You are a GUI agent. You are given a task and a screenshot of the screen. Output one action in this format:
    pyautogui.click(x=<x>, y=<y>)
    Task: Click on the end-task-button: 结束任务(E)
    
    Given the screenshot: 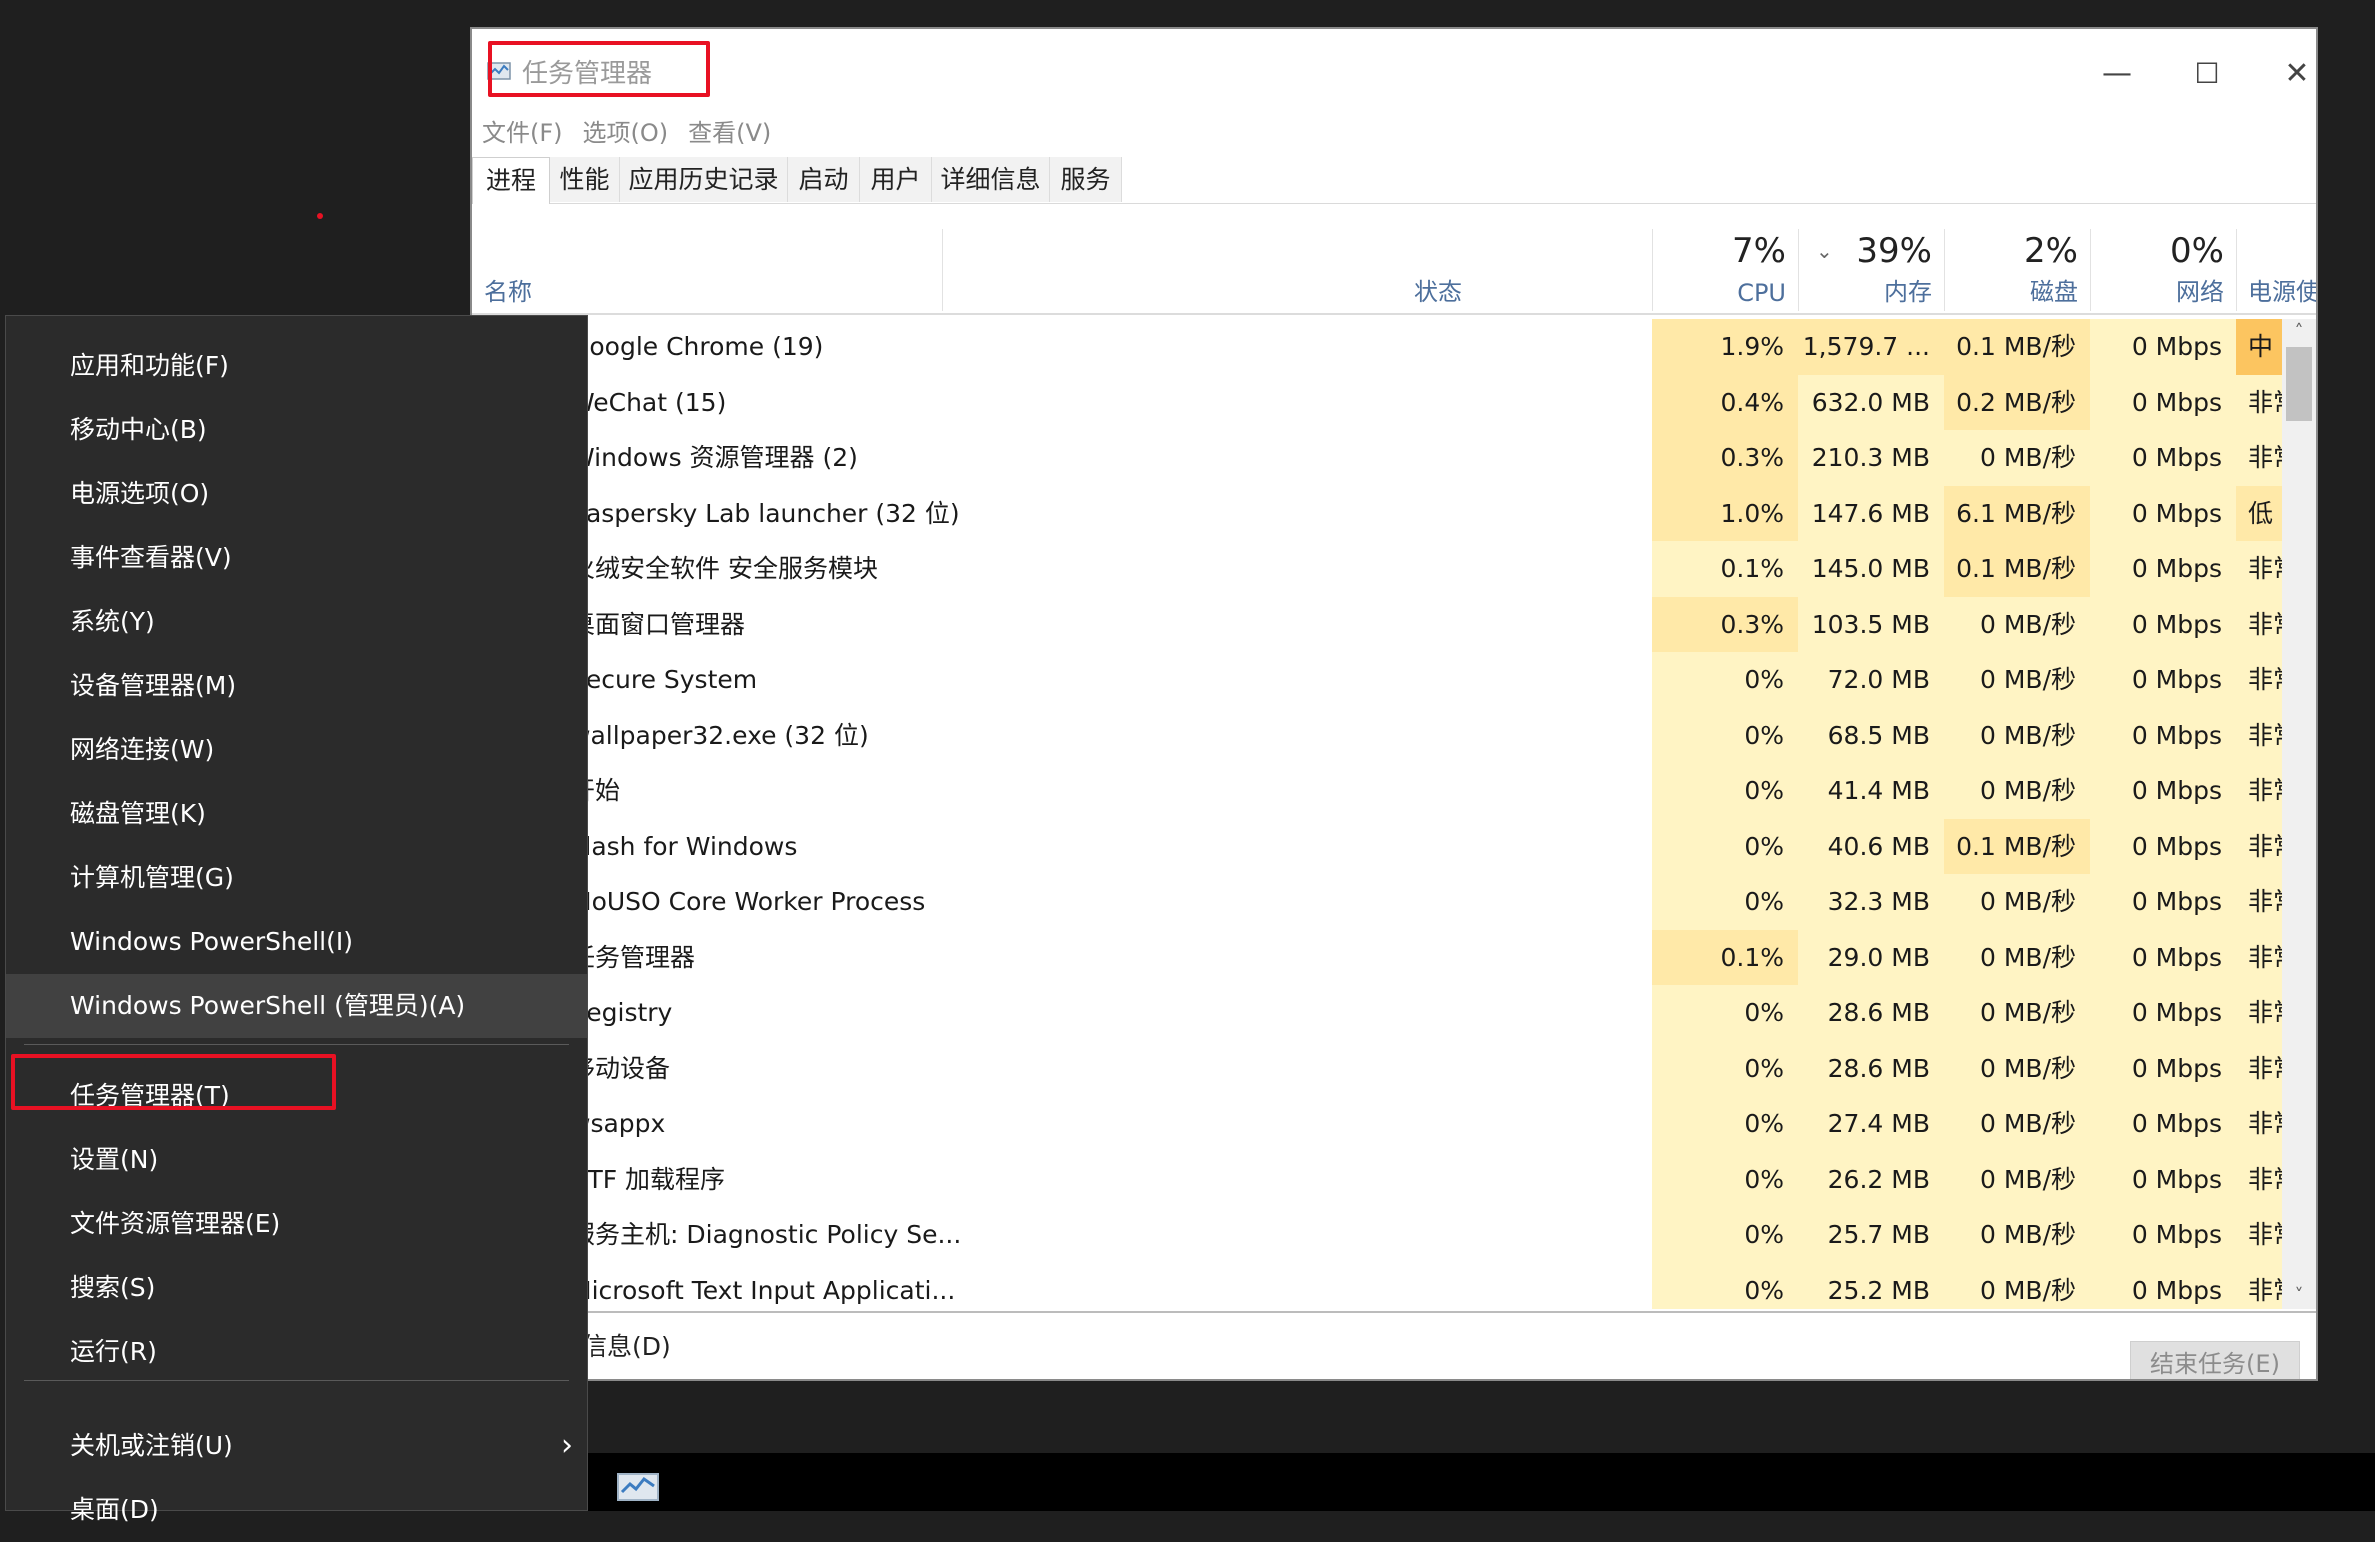 What is the action you would take?
    pyautogui.click(x=2215, y=1360)
    